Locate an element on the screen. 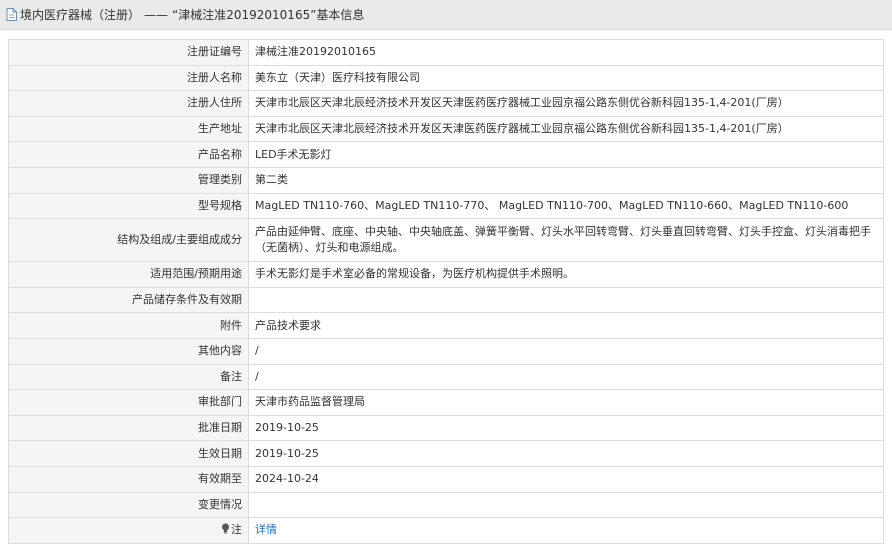 The width and height of the screenshot is (892, 557). row-value: LED手术无影灯 is located at coordinates (566, 154).